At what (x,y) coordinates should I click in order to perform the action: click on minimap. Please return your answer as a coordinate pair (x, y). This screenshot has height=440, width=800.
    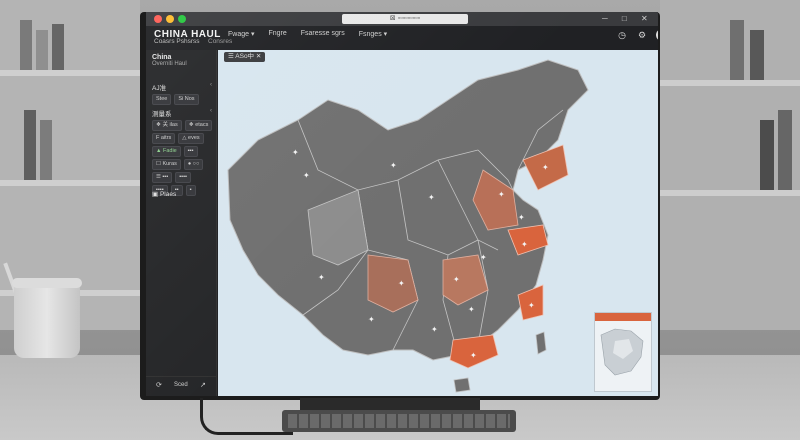
    Looking at the image, I should click on (622, 352).